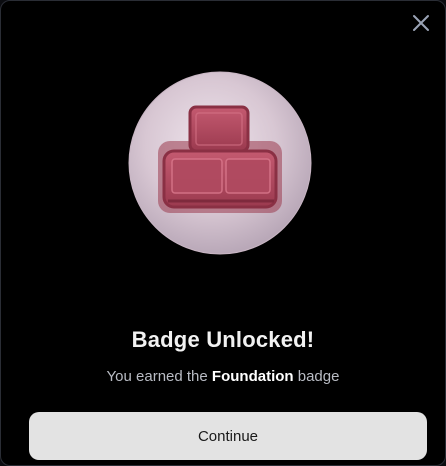 This screenshot has height=466, width=446. I want to click on continue-button: Continue, so click(228, 436).